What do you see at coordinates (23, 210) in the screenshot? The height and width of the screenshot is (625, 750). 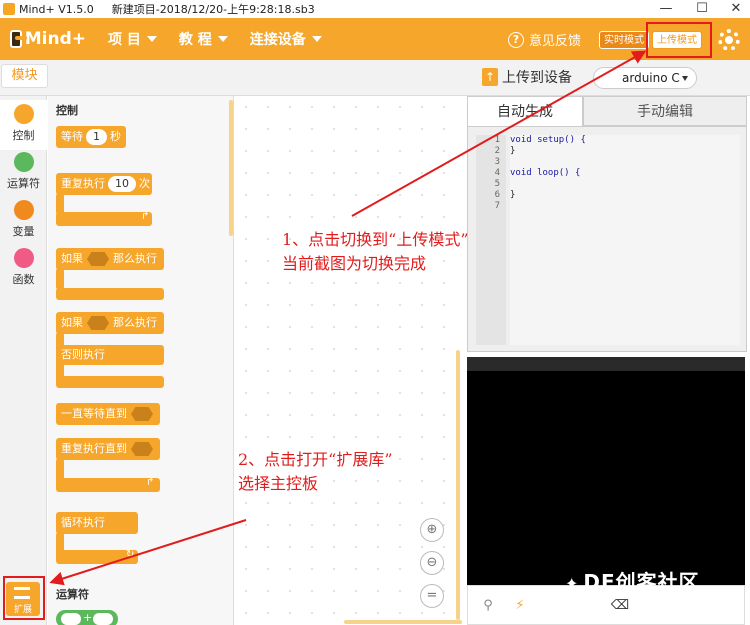 I see `variables-dot-icon` at bounding box center [23, 210].